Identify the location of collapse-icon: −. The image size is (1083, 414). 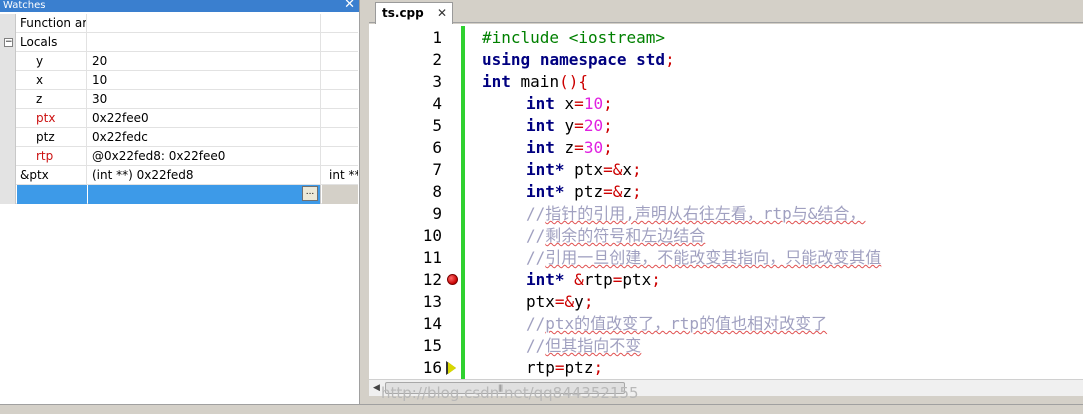
(8, 42).